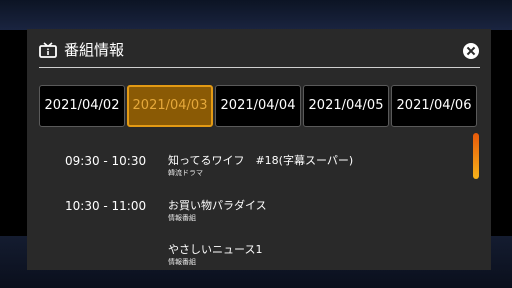 The width and height of the screenshot is (512, 288). I want to click on date-tab-2021-04-05: 2021/04/05, so click(346, 106).